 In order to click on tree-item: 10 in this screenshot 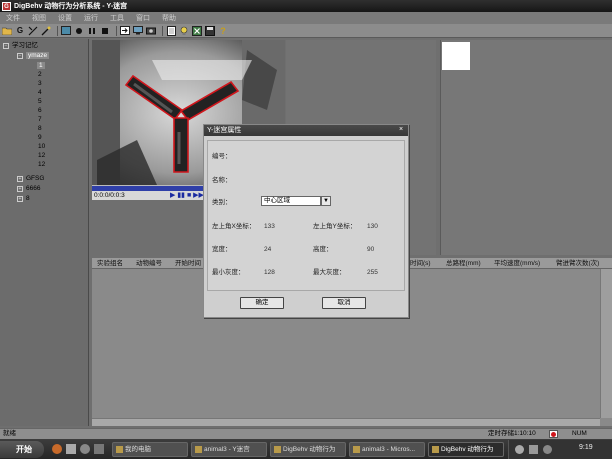, I will do `click(41, 146)`.